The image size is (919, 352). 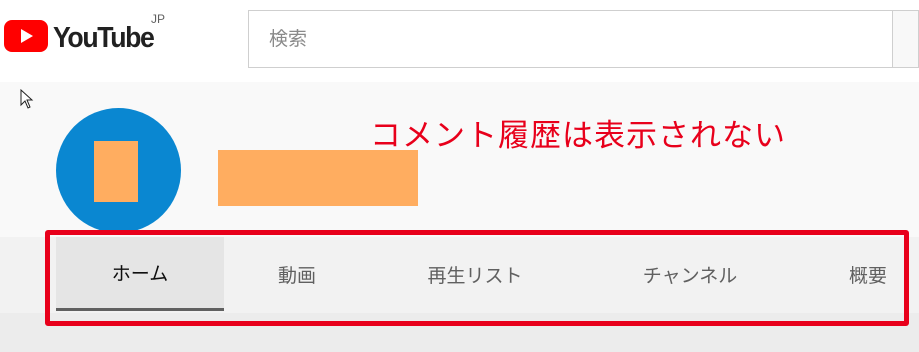 I want to click on search-box, so click(x=570, y=39).